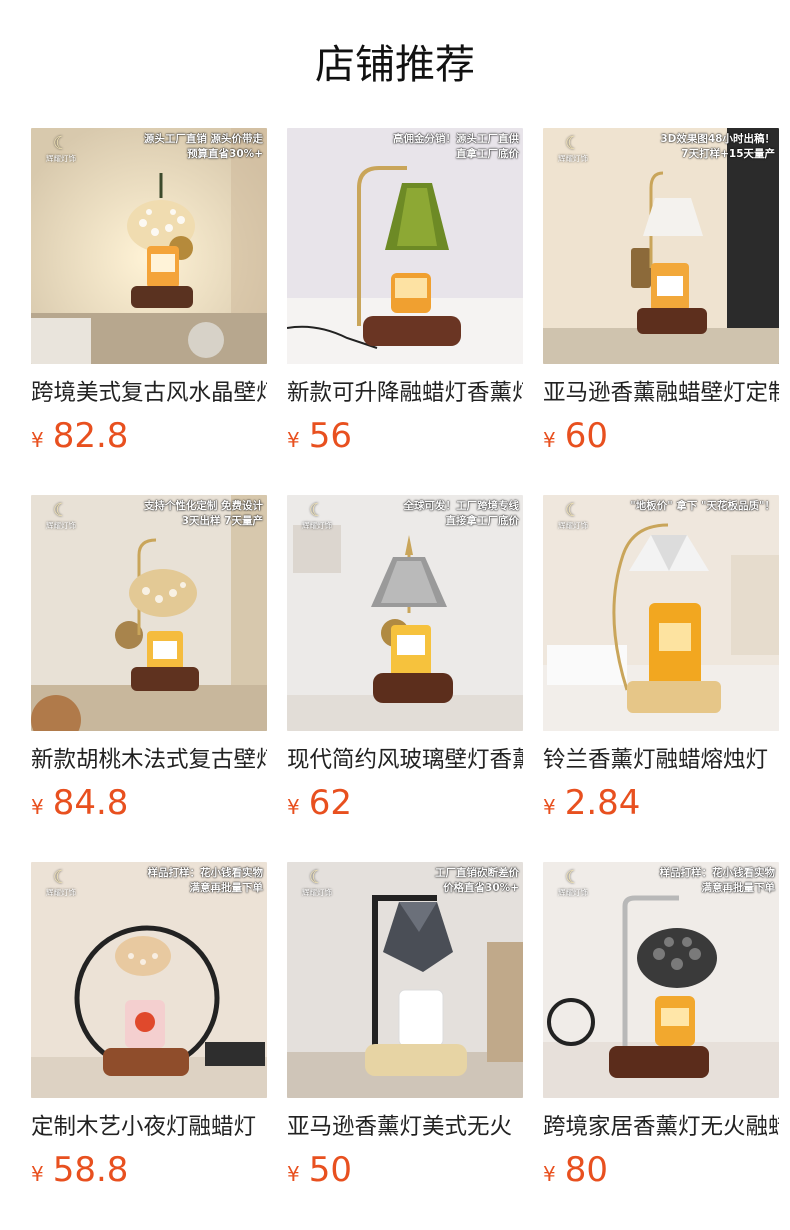 The image size is (790, 1230). What do you see at coordinates (149, 393) in the screenshot?
I see `product-title: 跨境美式复古风水晶壁灯` at bounding box center [149, 393].